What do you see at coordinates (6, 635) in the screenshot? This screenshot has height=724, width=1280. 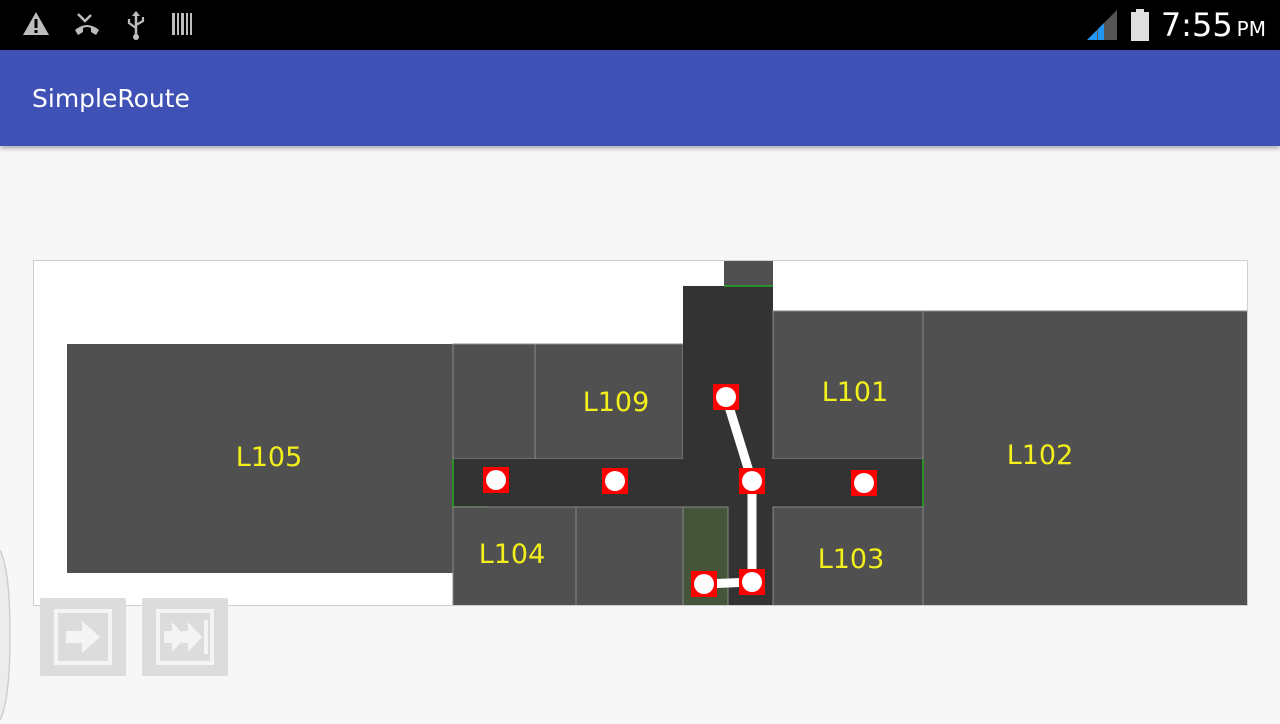 I see `drawer-edge-handle` at bounding box center [6, 635].